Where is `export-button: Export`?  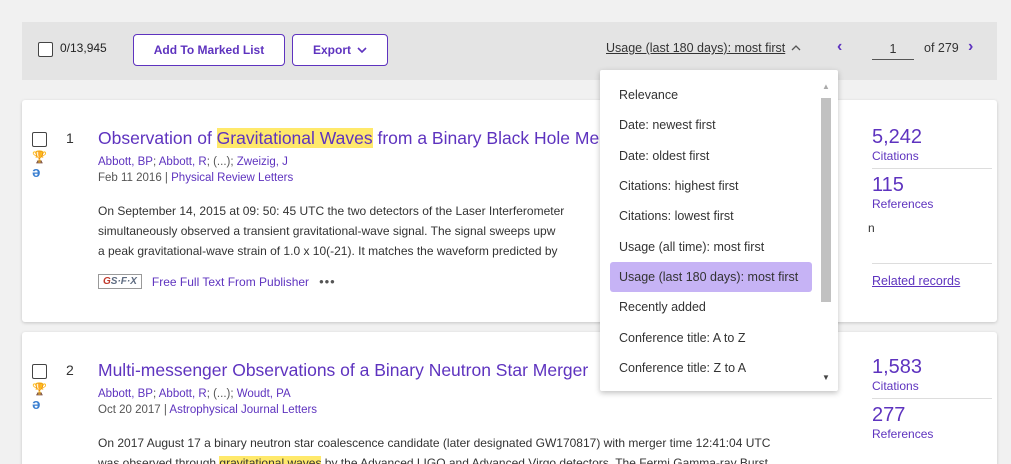 export-button: Export is located at coordinates (340, 50).